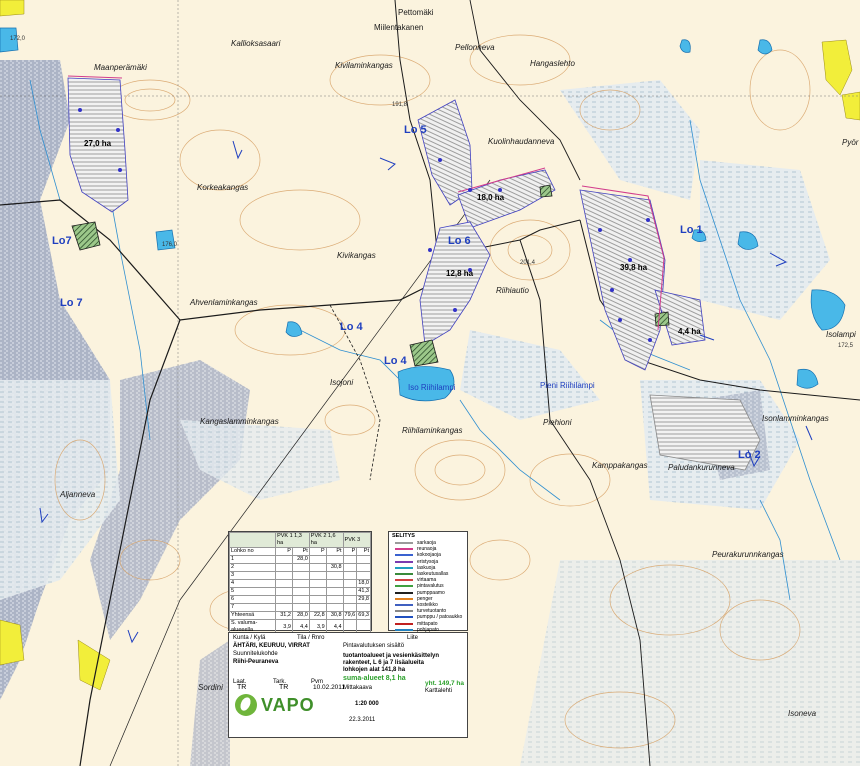 This screenshot has height=766, width=860. What do you see at coordinates (252, 559) in the screenshot?
I see `table-cell: 1` at bounding box center [252, 559].